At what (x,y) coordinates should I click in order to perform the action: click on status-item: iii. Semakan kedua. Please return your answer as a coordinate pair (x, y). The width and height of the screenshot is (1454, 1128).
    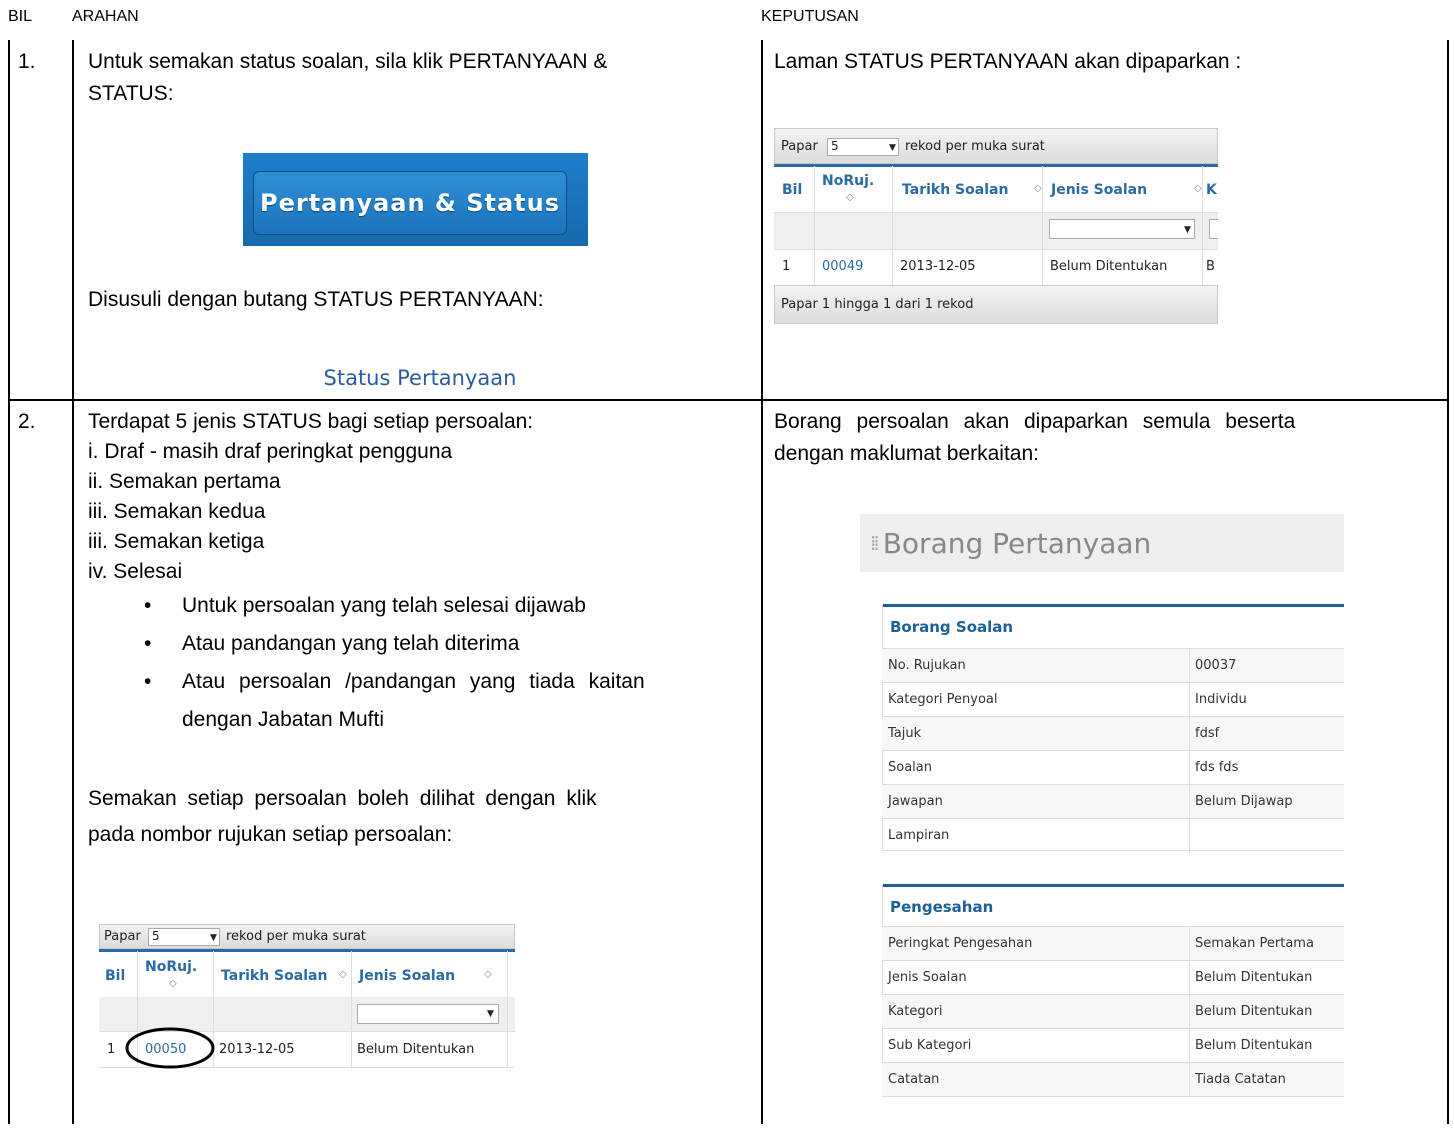
    Looking at the image, I should click on (177, 511).